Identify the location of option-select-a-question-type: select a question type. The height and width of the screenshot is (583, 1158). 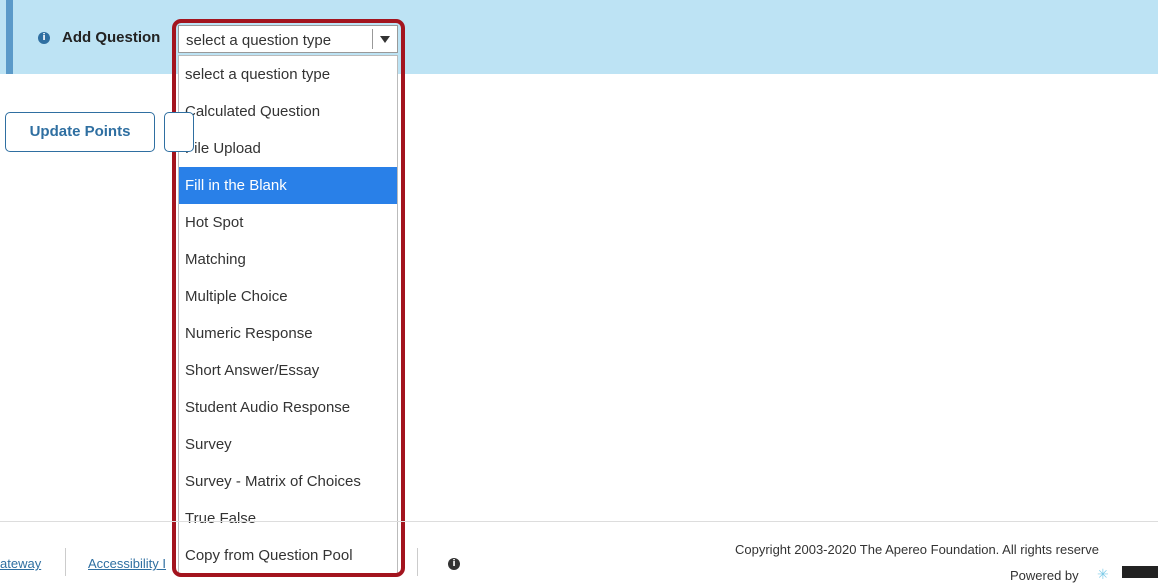
(288, 74).